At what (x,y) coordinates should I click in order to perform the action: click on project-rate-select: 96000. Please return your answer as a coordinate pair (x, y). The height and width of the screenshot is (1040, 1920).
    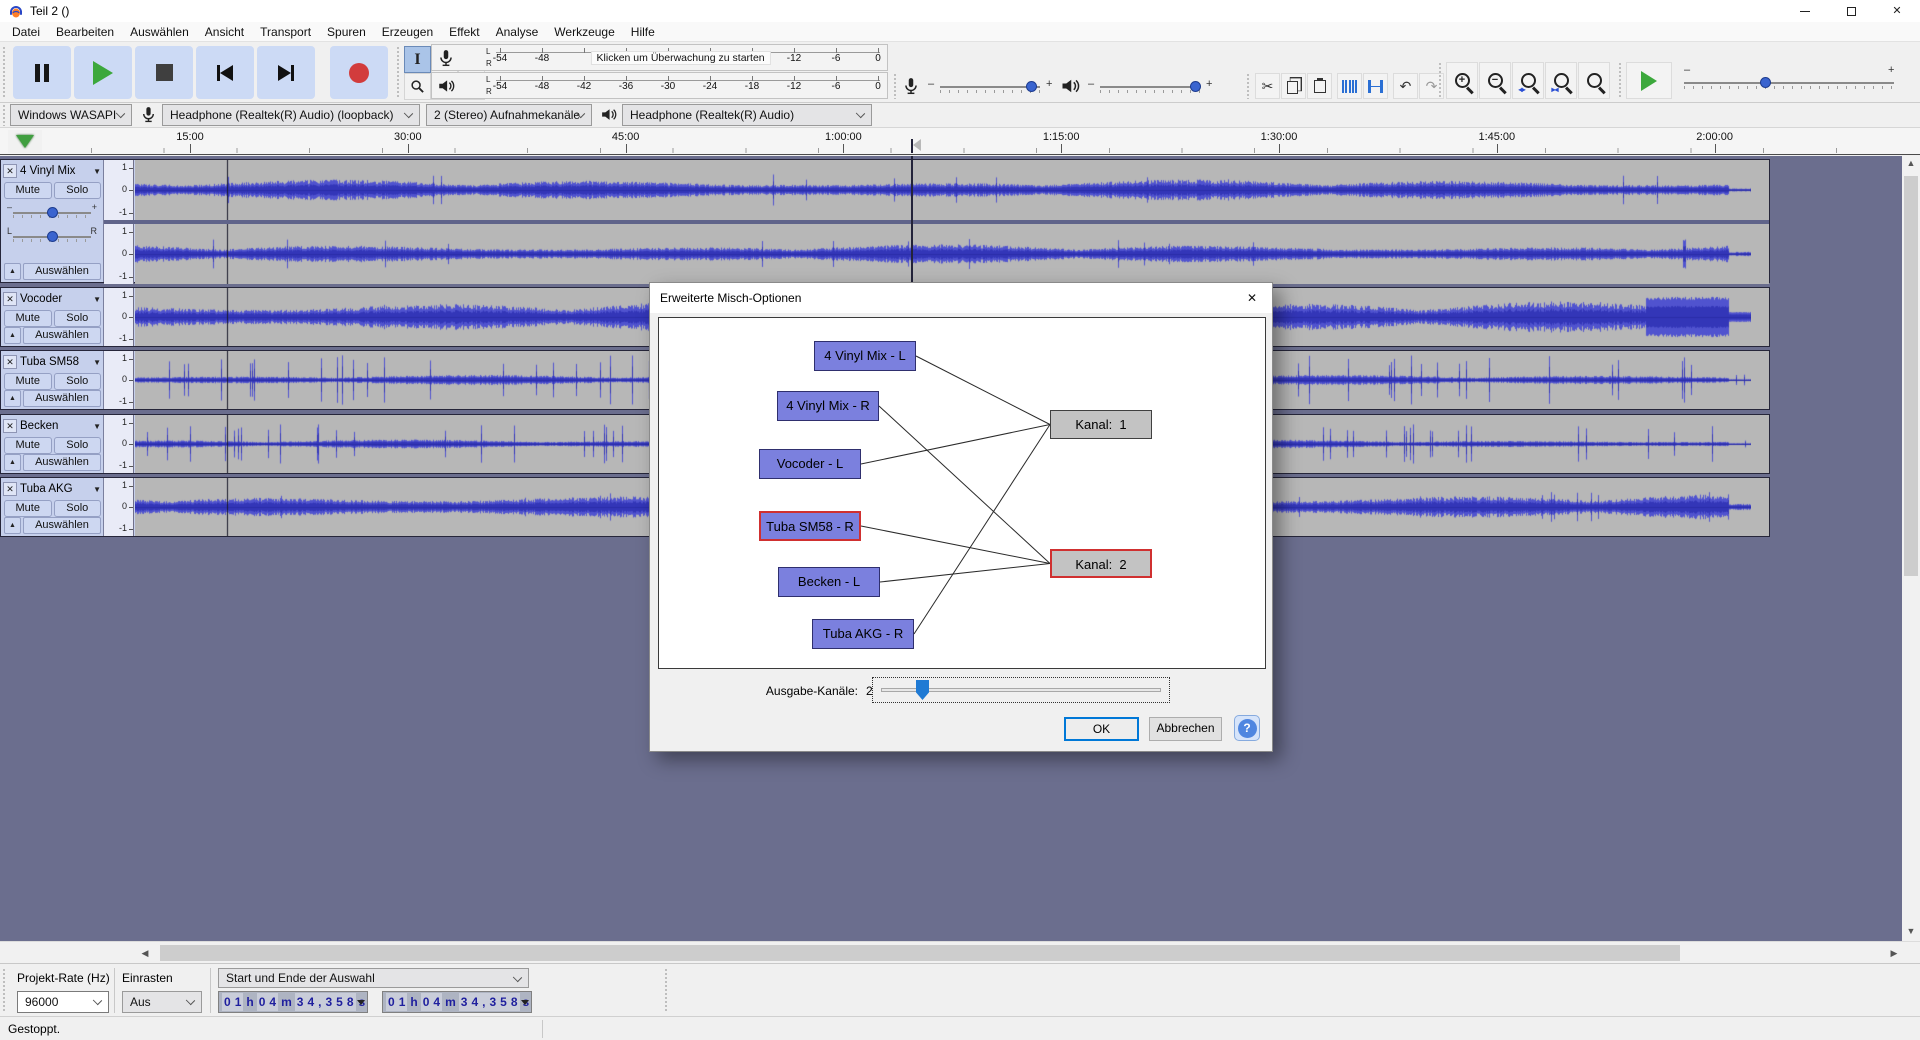
    Looking at the image, I should click on (63, 1002).